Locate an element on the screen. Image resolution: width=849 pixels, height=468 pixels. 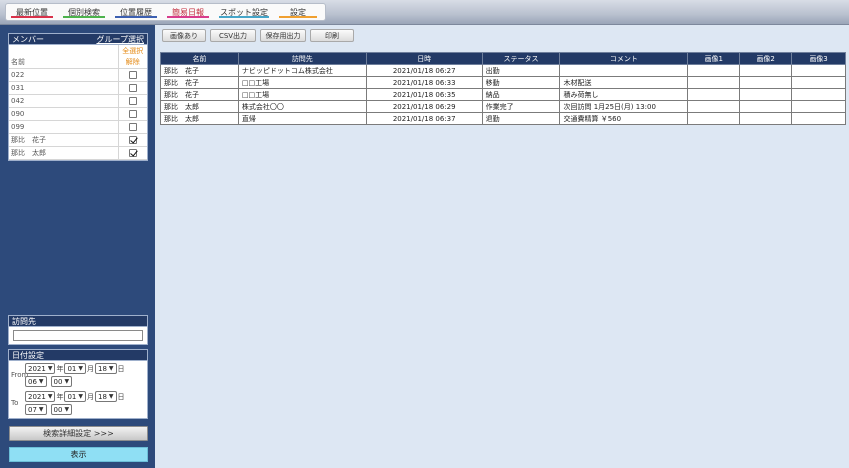
tab-settings: 設定 is located at coordinates (298, 12).